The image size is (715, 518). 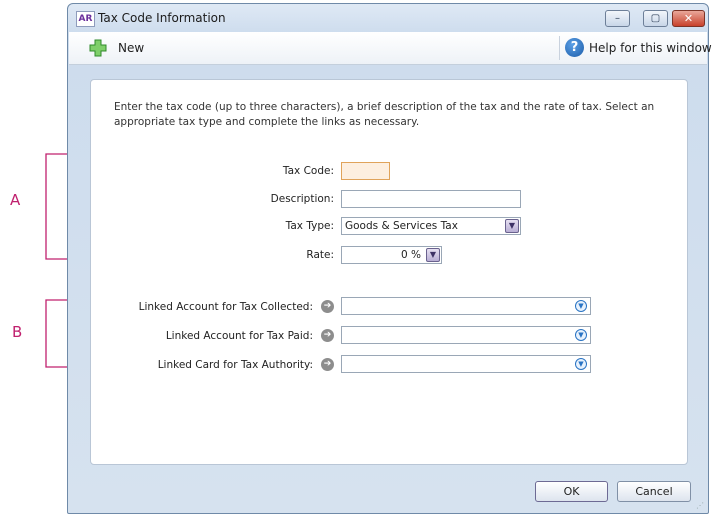 What do you see at coordinates (235, 365) in the screenshot?
I see `linked-authority-label: Linked Card for Tax Authority:` at bounding box center [235, 365].